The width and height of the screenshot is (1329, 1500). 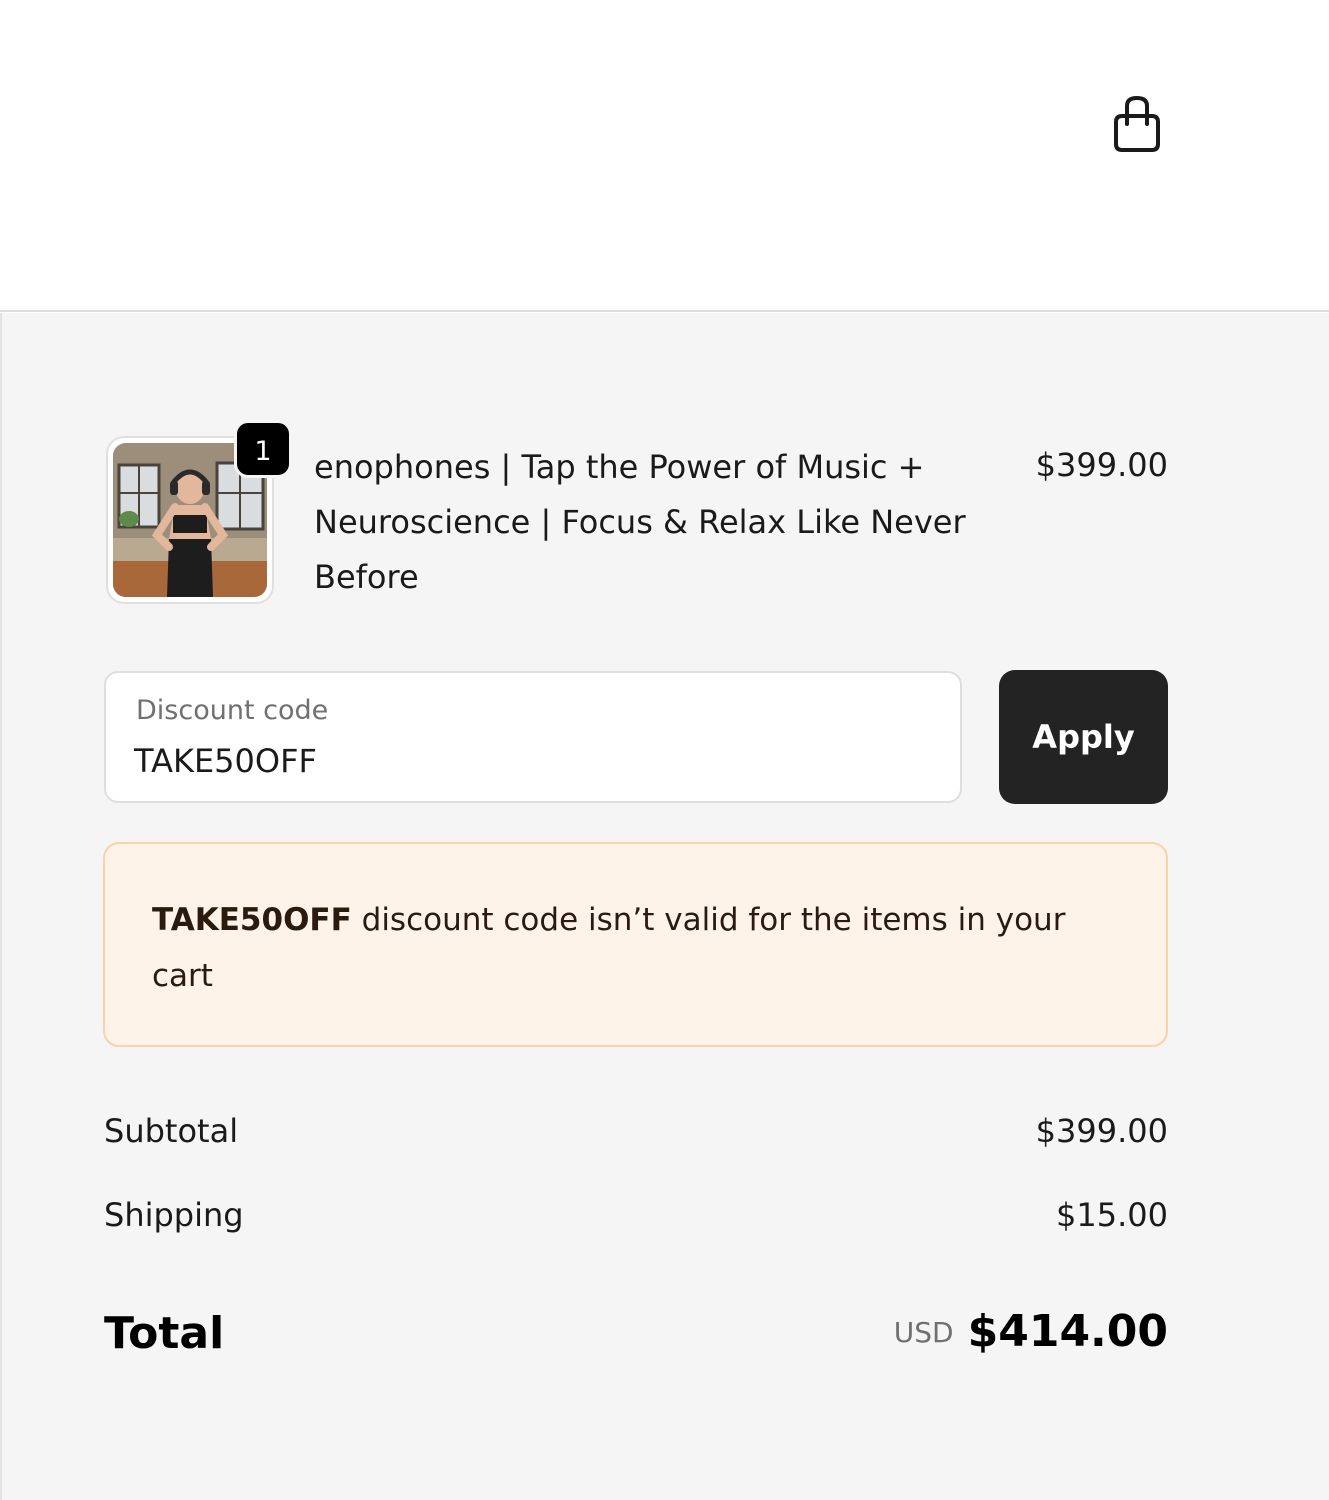 I want to click on cart-button, so click(x=1137, y=125).